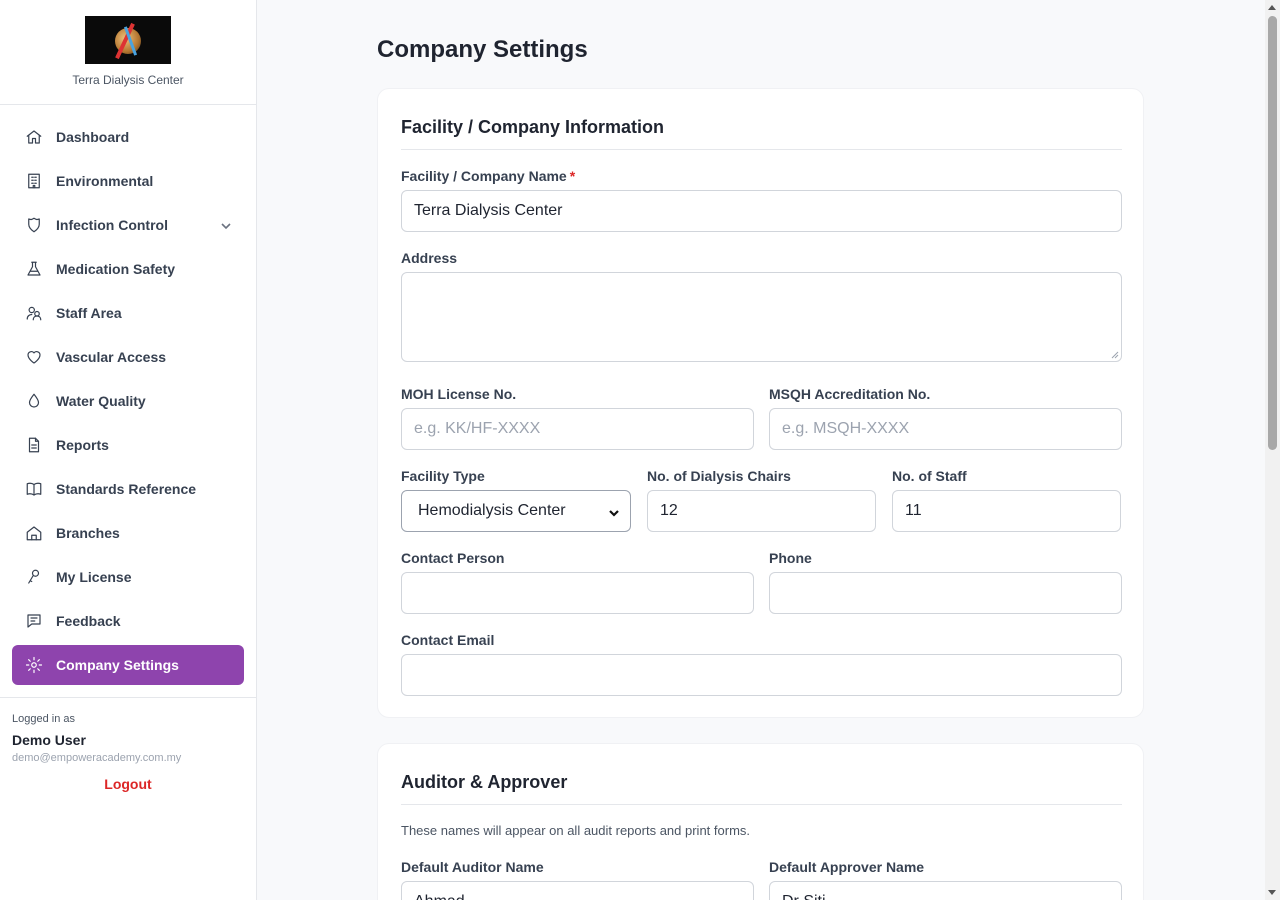 This screenshot has height=900, width=1280. Describe the element at coordinates (34, 401) in the screenshot. I see `droplet-icon` at that location.